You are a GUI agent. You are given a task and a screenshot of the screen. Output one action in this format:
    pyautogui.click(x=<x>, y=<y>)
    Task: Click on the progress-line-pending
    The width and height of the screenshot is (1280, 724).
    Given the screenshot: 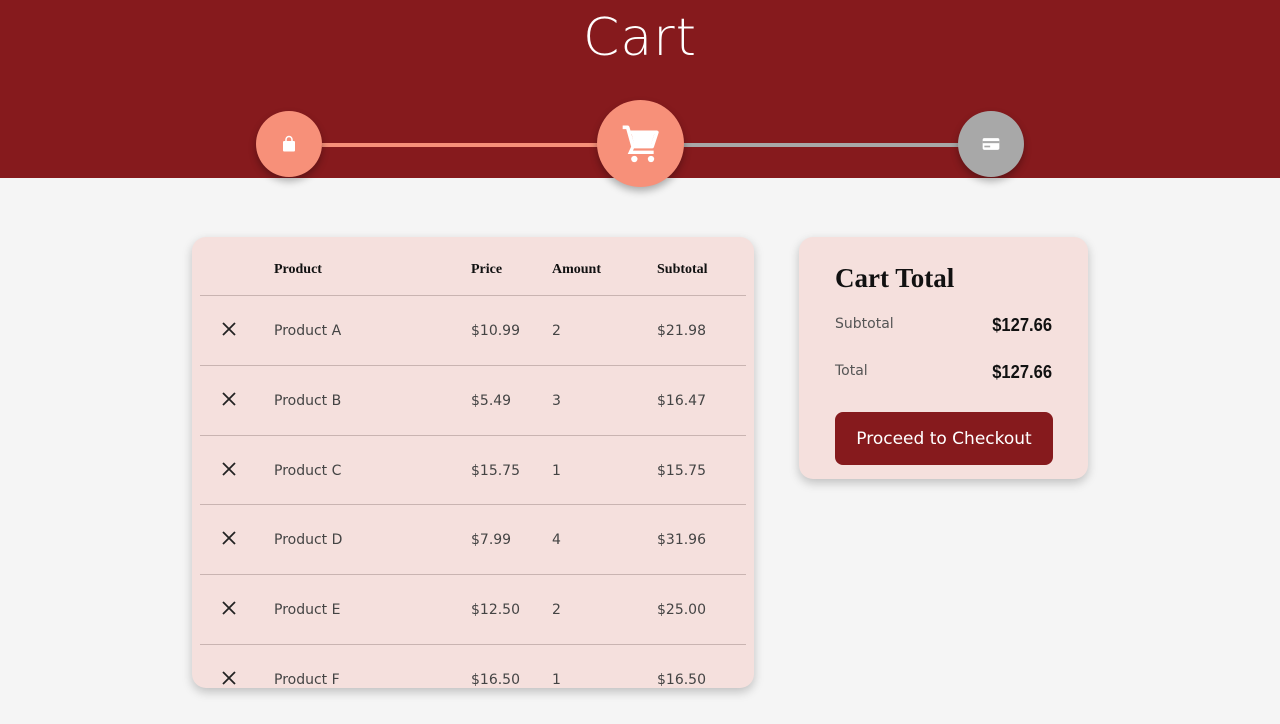 What is the action you would take?
    pyautogui.click(x=821, y=145)
    